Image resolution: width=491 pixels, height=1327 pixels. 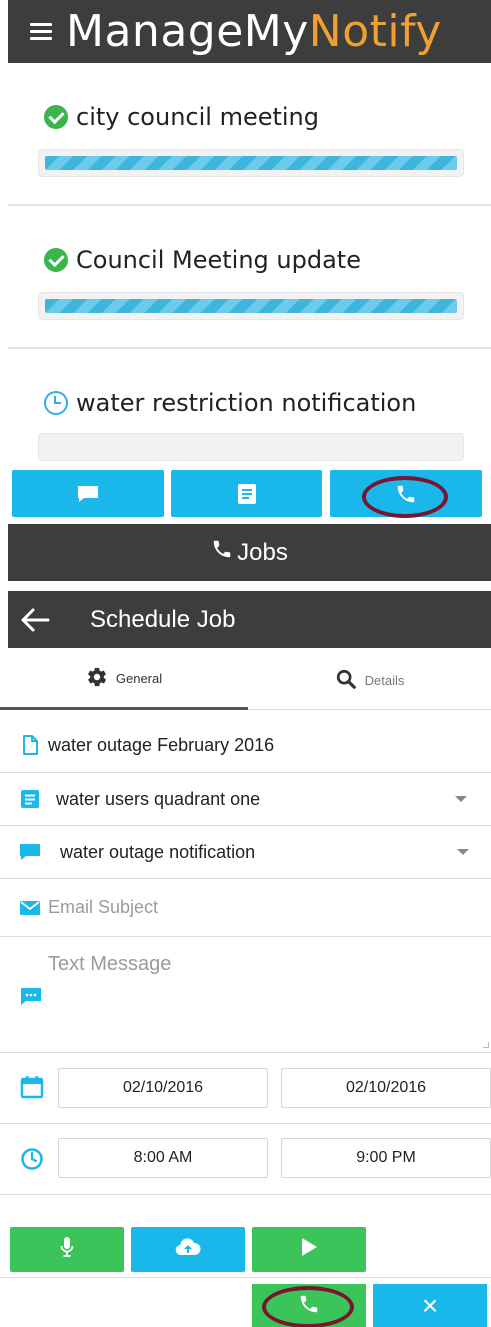 I want to click on app-title-main: ManageMy, so click(x=187, y=31).